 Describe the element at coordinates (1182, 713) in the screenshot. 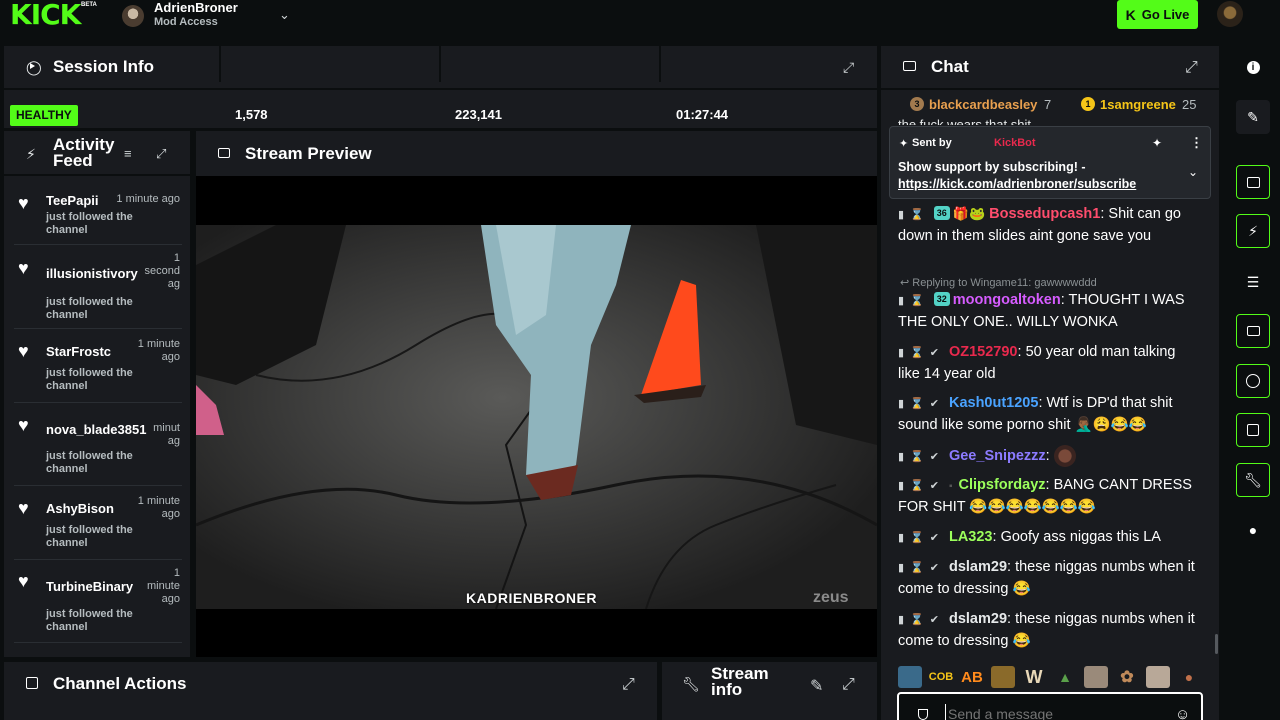

I see `emoji-icon: ☺` at that location.